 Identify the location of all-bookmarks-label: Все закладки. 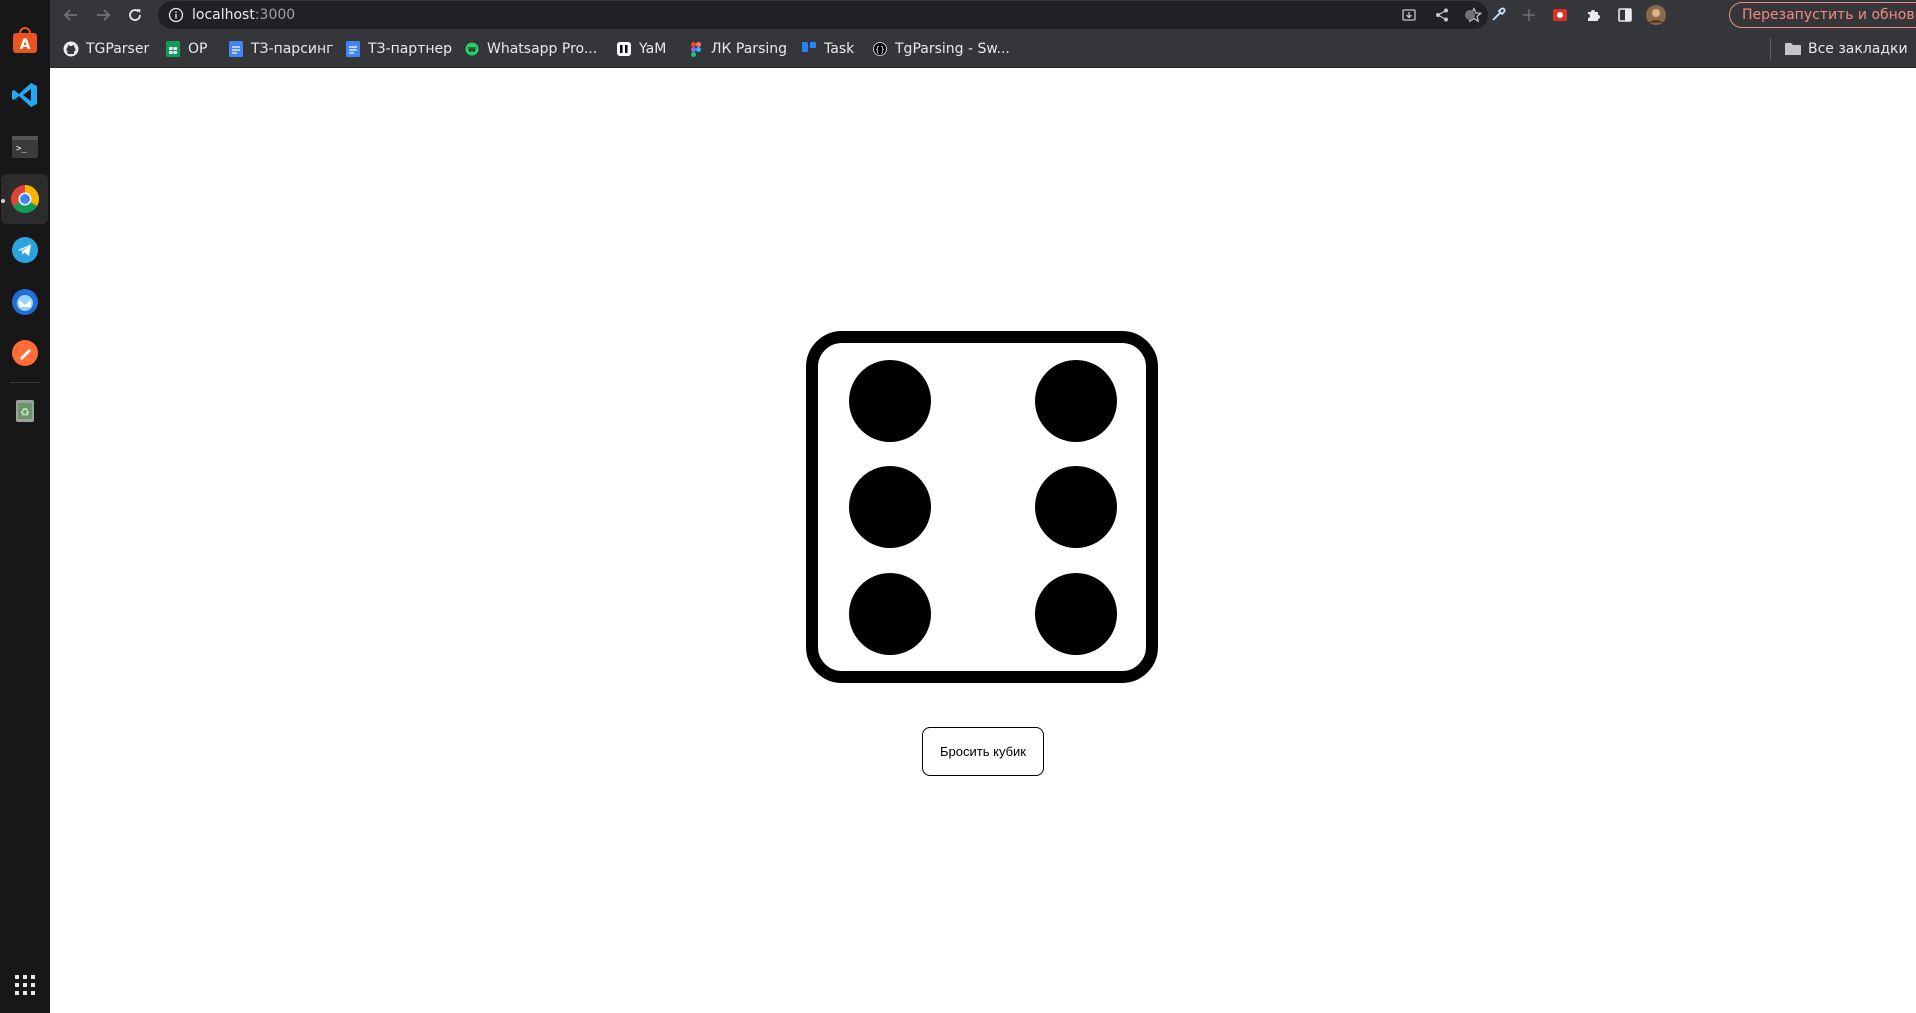
(1858, 49).